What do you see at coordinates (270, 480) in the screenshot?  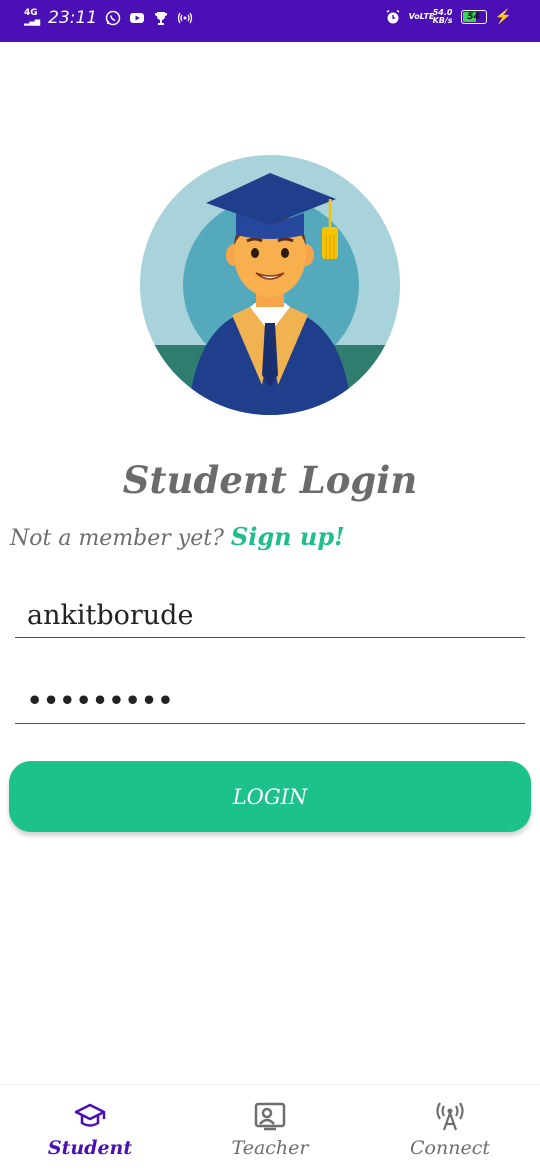 I see `page-title: Student Login` at bounding box center [270, 480].